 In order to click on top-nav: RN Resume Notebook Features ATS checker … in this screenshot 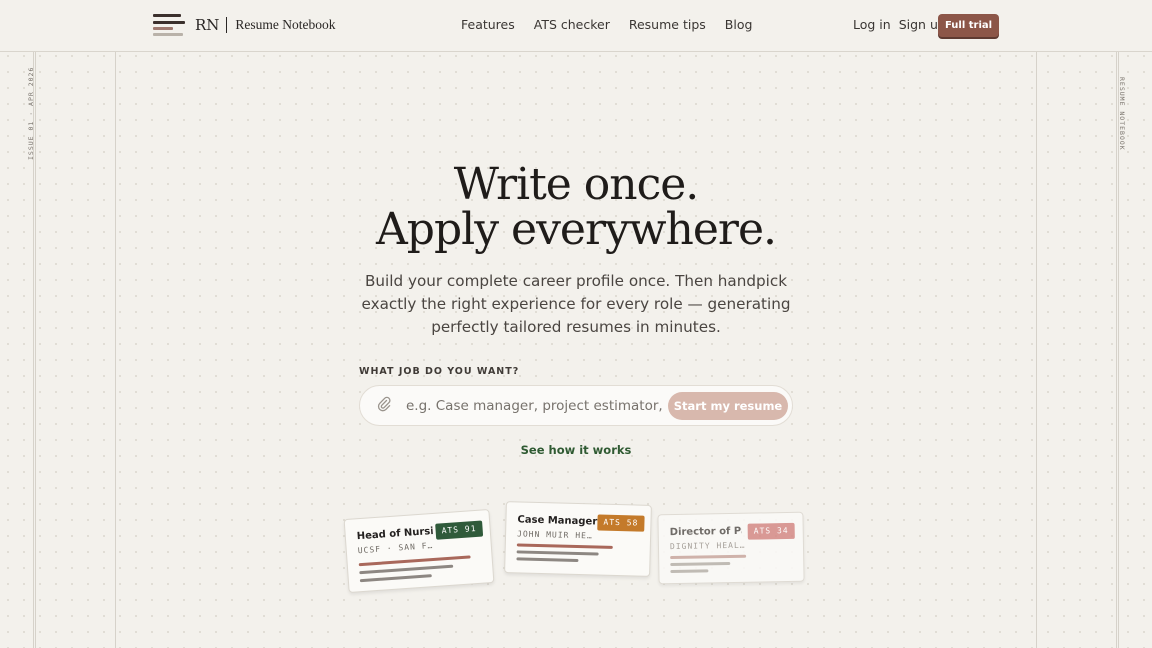, I will do `click(576, 26)`.